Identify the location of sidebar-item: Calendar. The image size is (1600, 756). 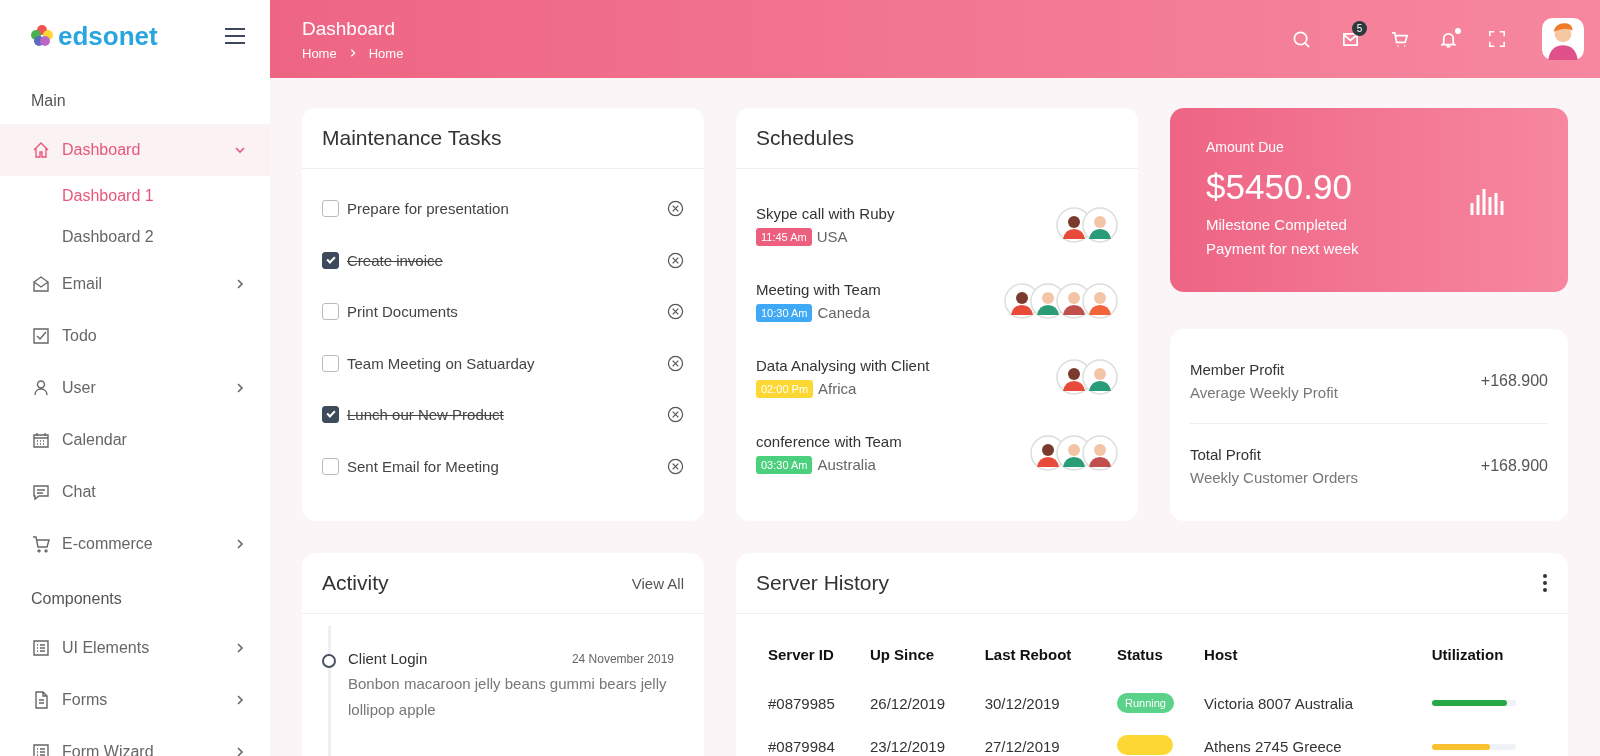
(135, 440).